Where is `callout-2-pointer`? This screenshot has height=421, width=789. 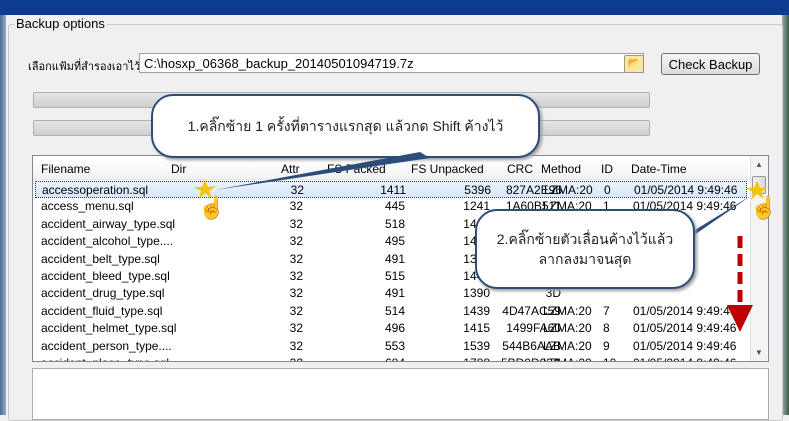 callout-2-pointer is located at coordinates (721, 216).